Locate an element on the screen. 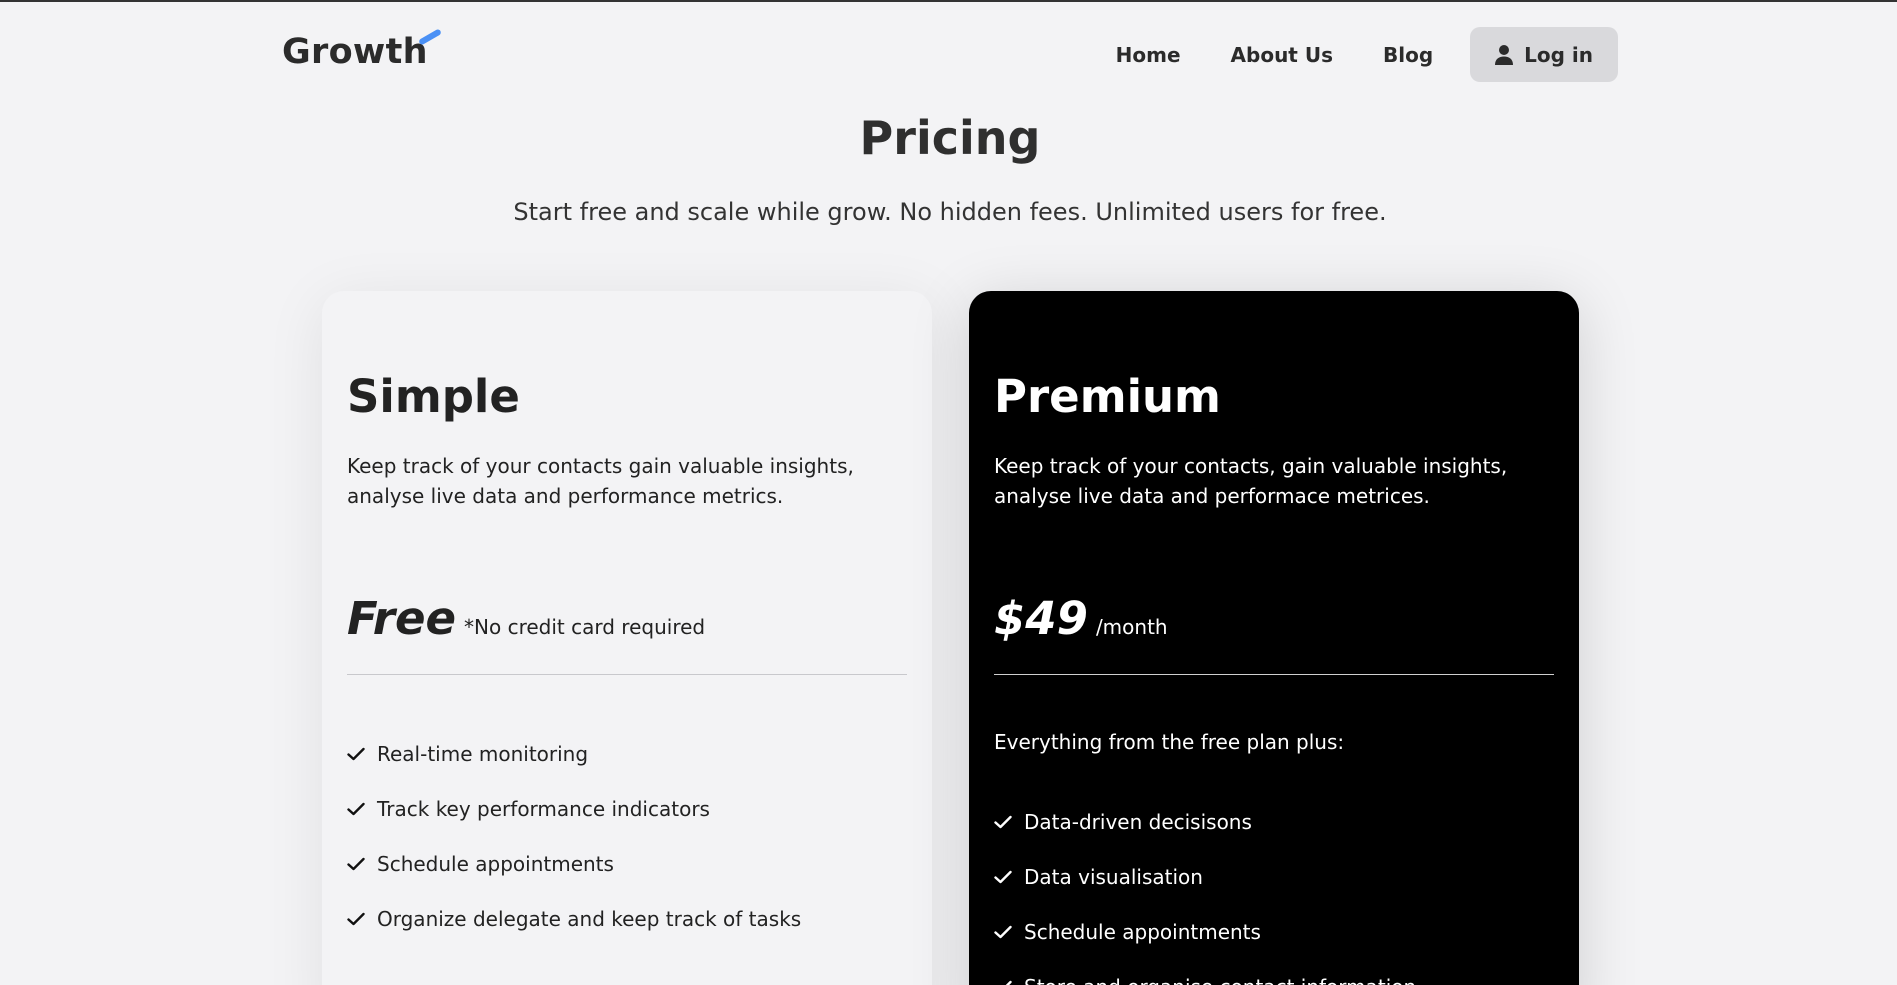 This screenshot has height=985, width=1897. price-row: Free *No credit card required is located at coordinates (526, 619).